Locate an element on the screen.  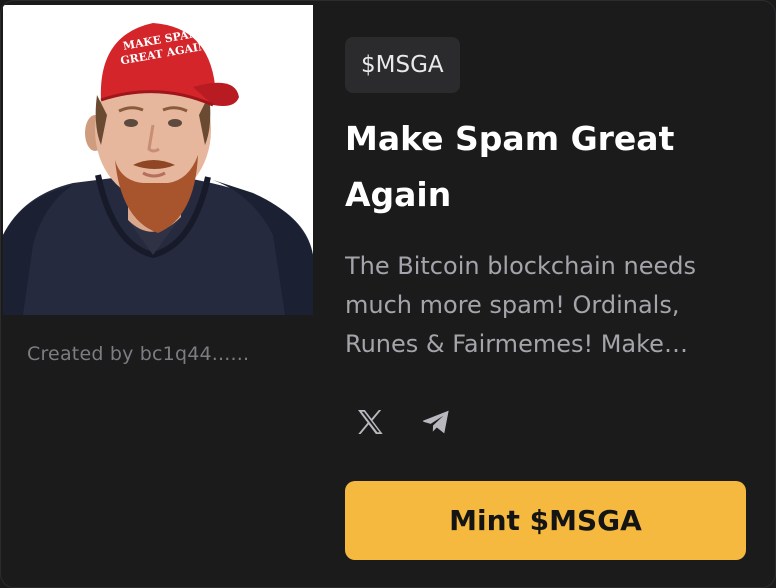
ticker-badge: $MSGA is located at coordinates (402, 65).